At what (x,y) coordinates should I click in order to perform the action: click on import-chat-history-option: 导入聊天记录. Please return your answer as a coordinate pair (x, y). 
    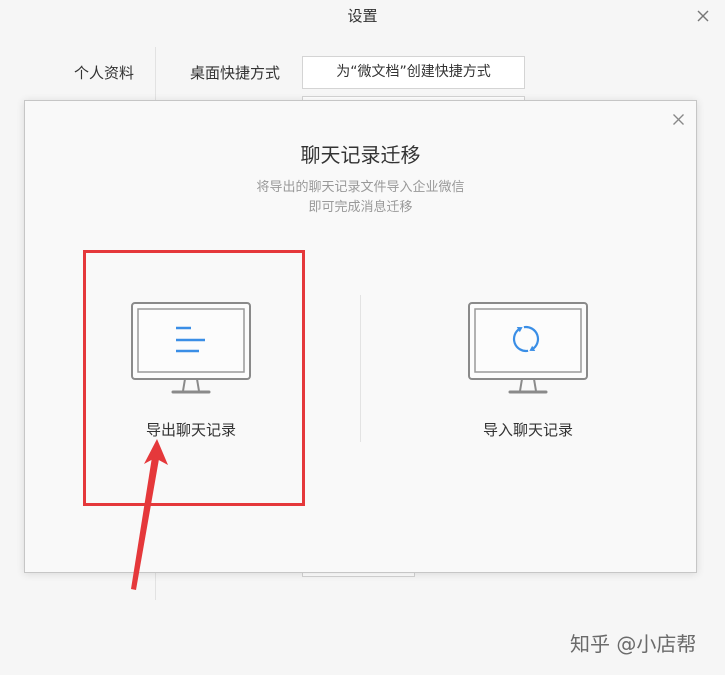
    Looking at the image, I should click on (528, 379).